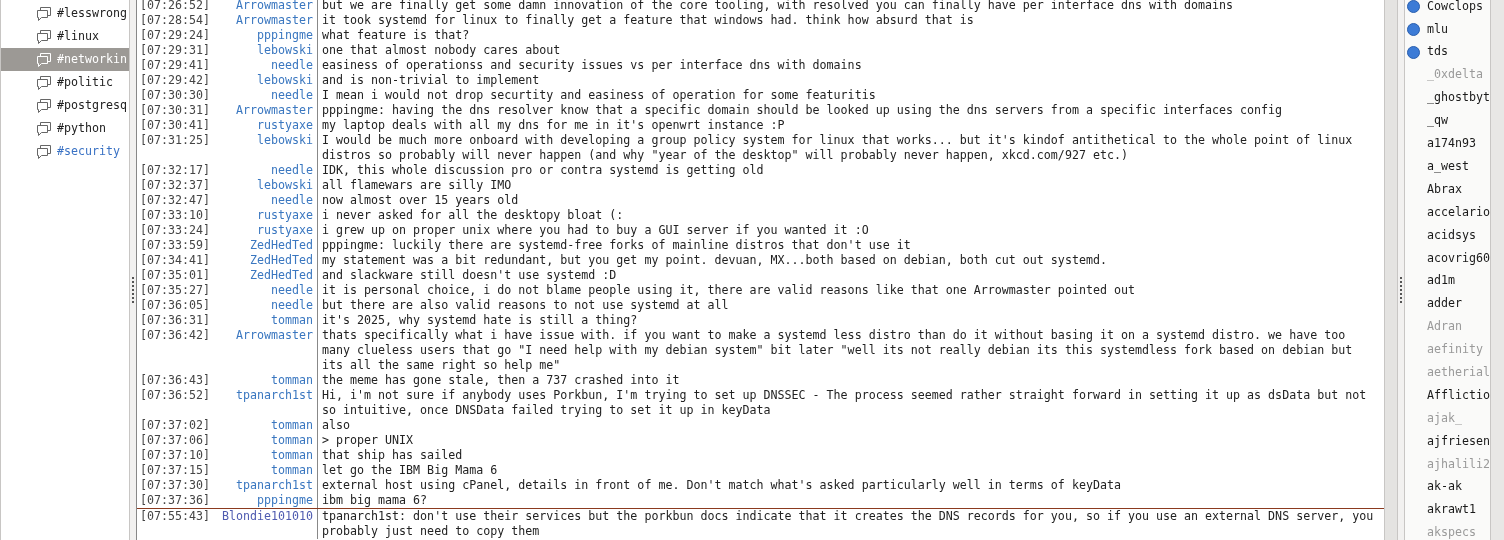 The image size is (1504, 540). I want to click on user-name: _qw, so click(1438, 121).